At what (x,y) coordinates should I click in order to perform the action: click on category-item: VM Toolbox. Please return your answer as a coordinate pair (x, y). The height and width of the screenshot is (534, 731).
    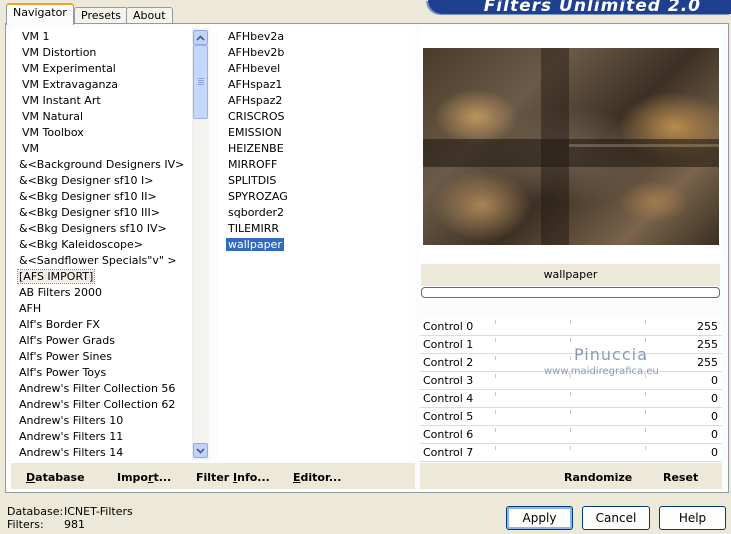
    Looking at the image, I should click on (113, 133).